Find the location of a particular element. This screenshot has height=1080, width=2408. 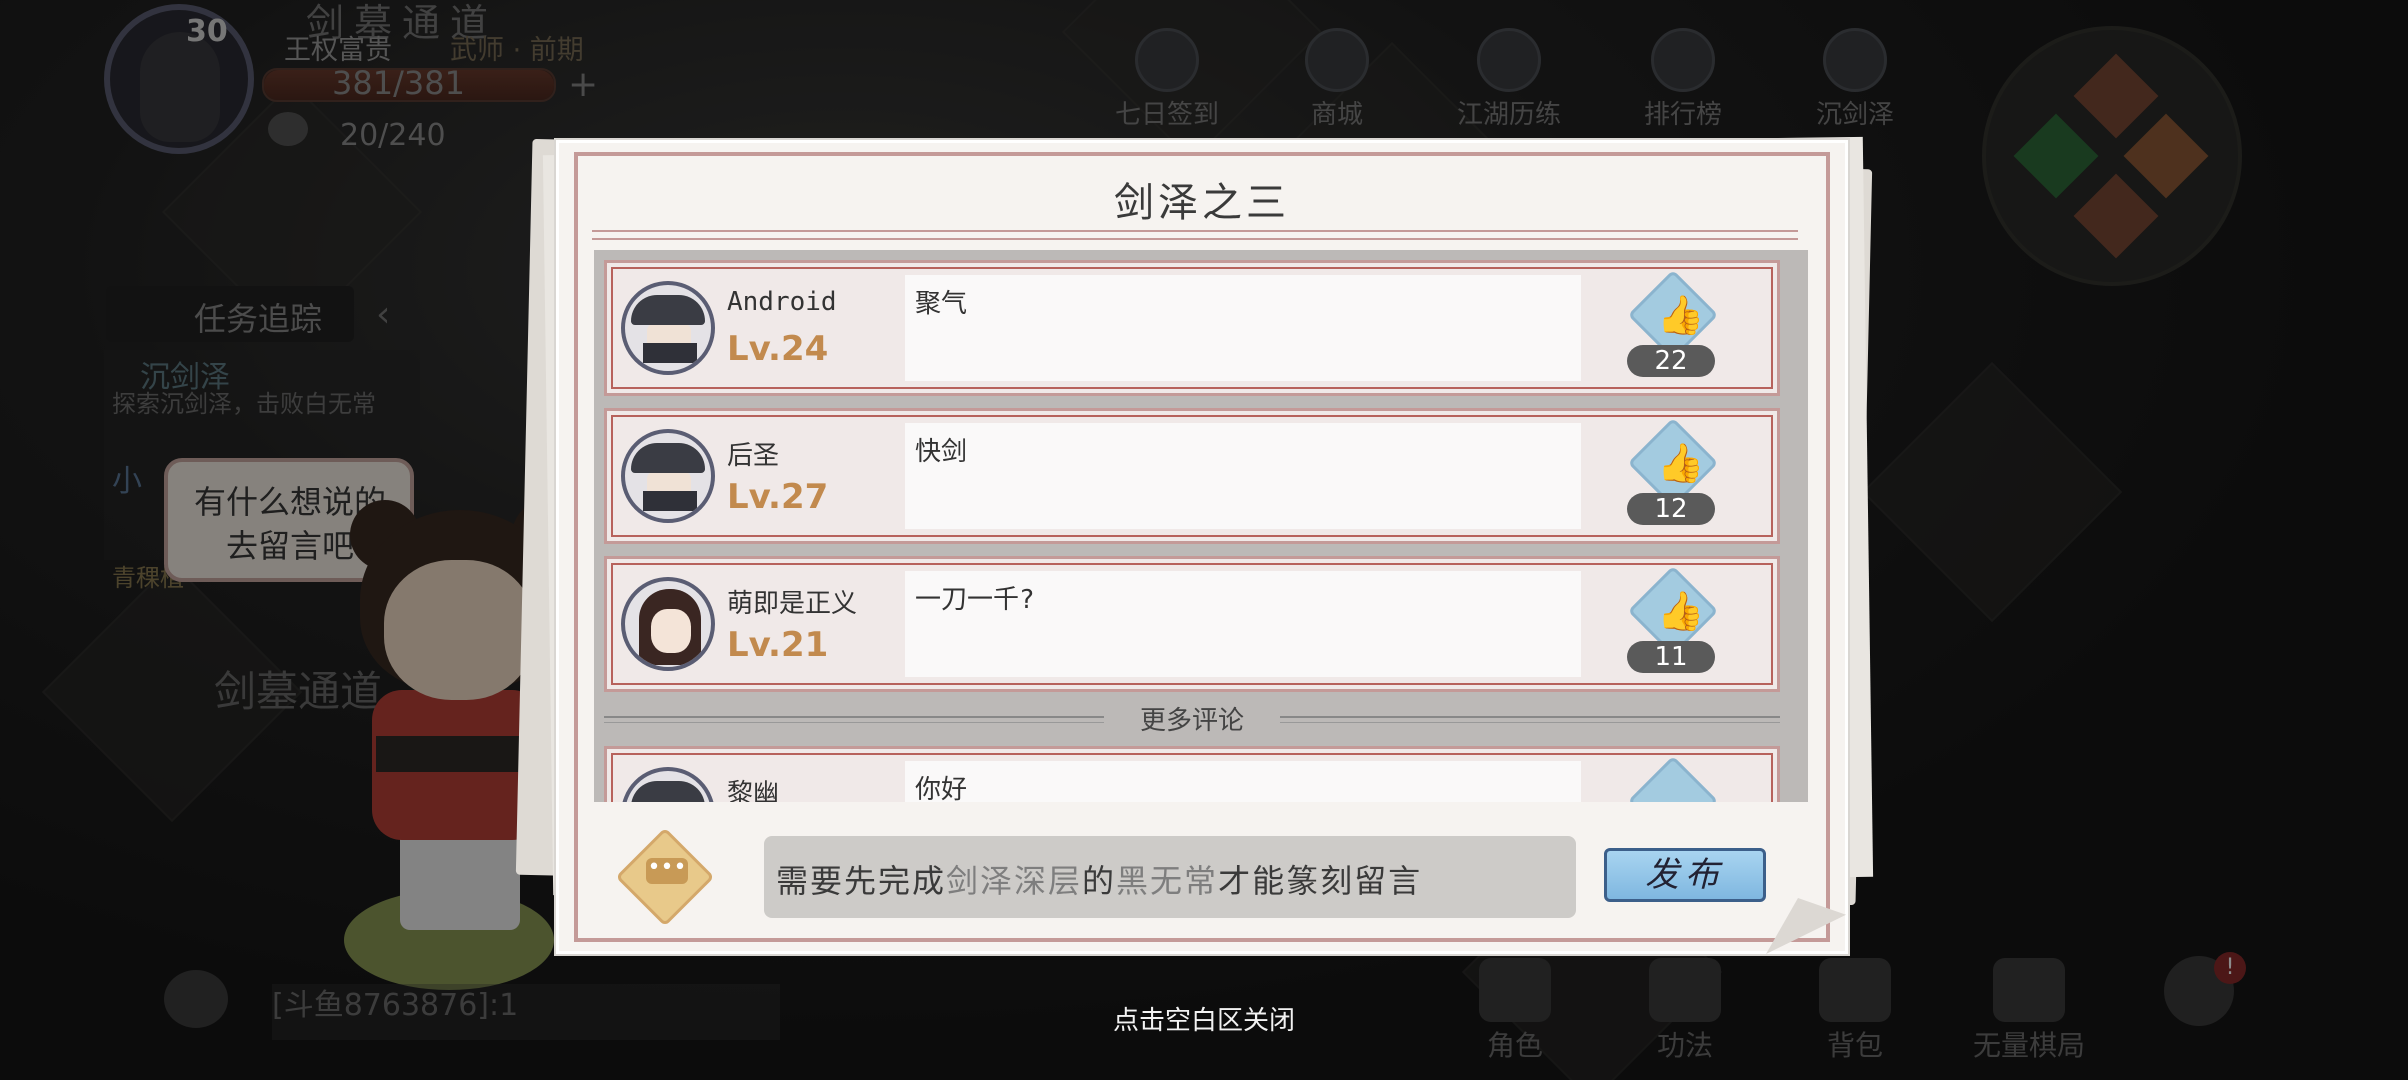

like-count: 22 is located at coordinates (1671, 361).